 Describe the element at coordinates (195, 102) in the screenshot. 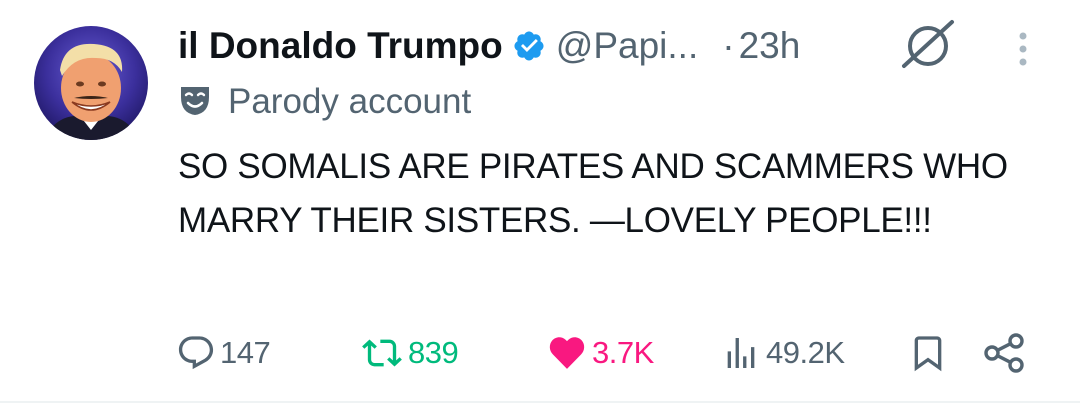

I see `parody-mask-icon` at that location.